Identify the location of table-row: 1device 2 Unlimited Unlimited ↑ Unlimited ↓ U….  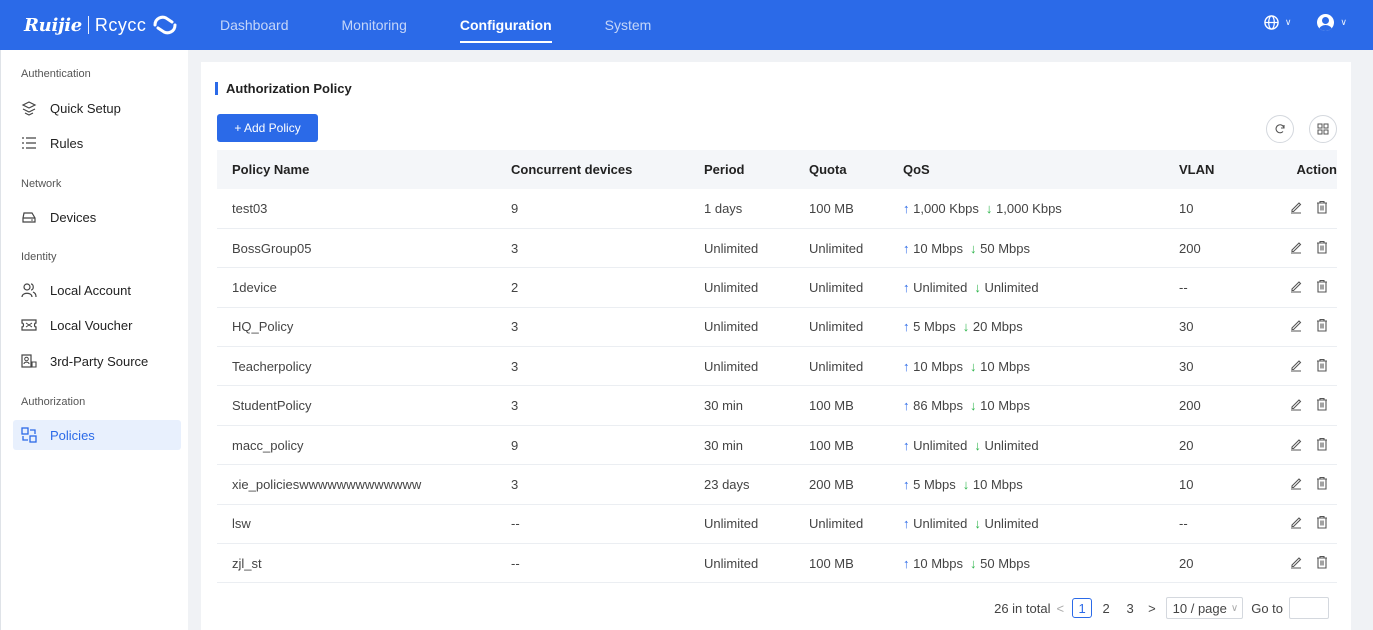
(777, 287).